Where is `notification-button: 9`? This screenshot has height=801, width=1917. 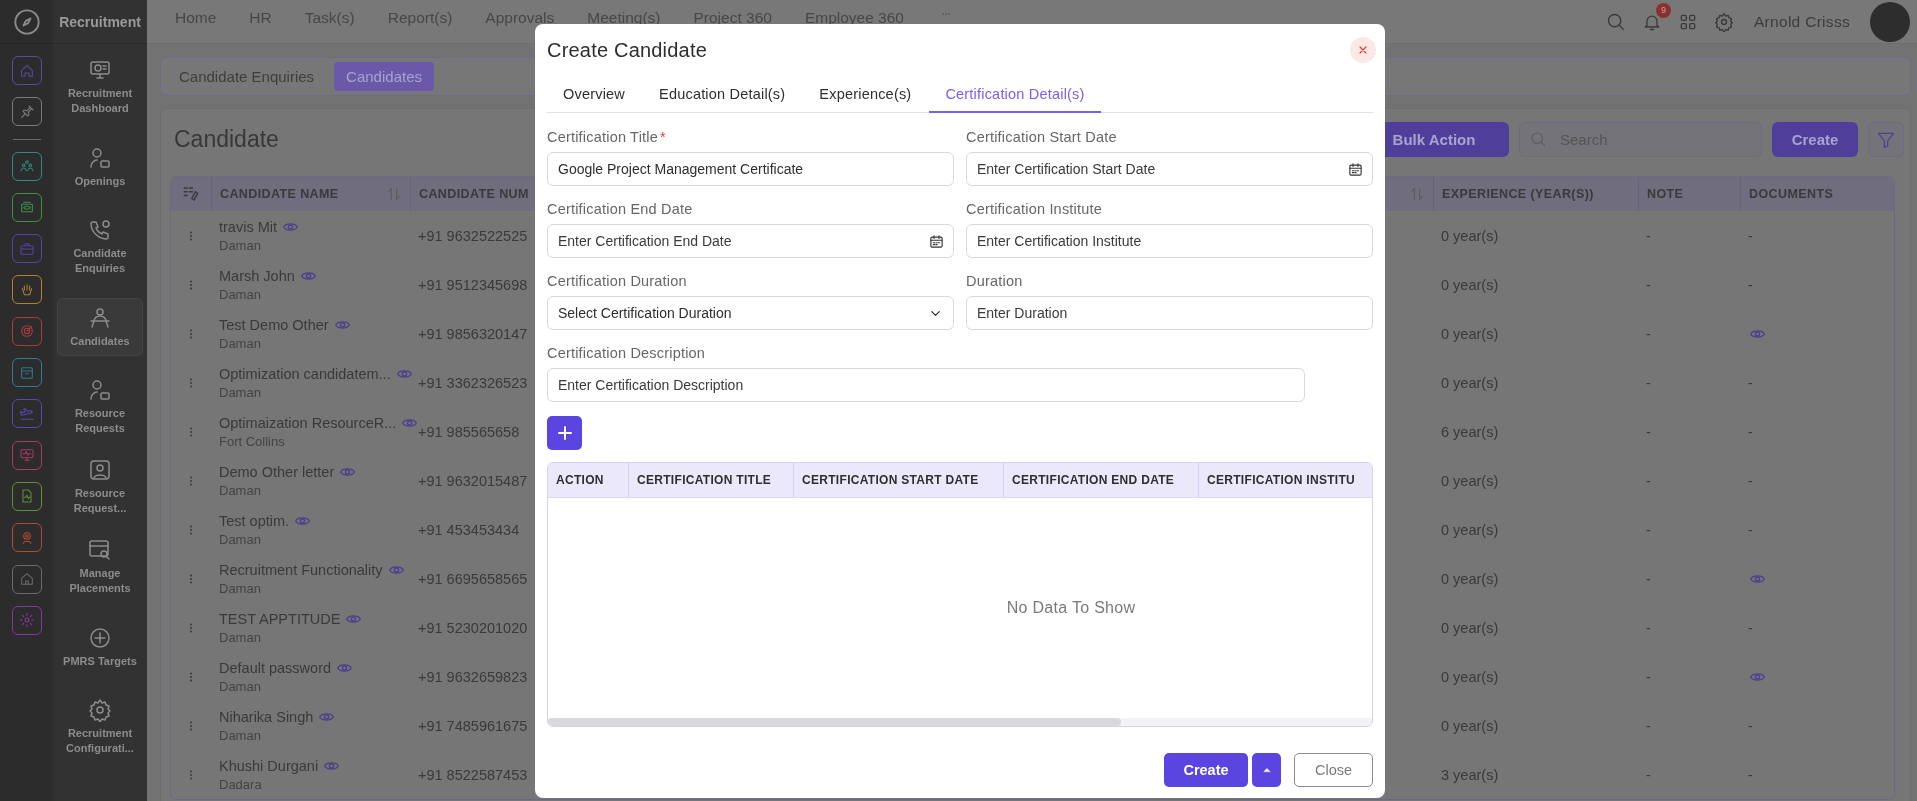 notification-button: 9 is located at coordinates (1656, 17).